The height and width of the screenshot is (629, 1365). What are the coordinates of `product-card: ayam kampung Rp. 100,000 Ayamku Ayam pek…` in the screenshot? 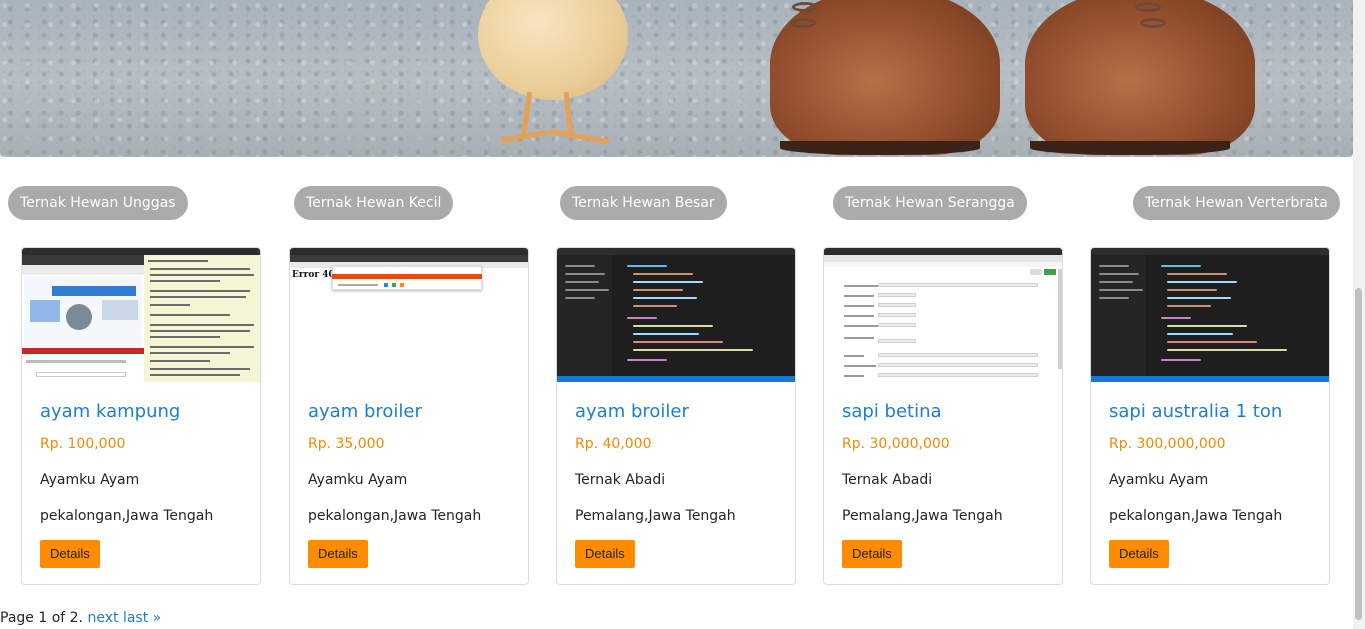 It's located at (141, 416).